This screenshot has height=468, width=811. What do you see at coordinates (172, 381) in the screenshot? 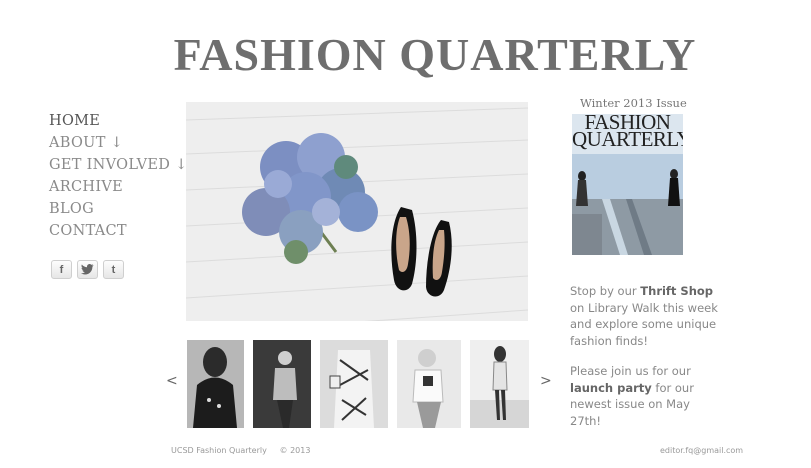
I see `carousel-prev-button: <` at bounding box center [172, 381].